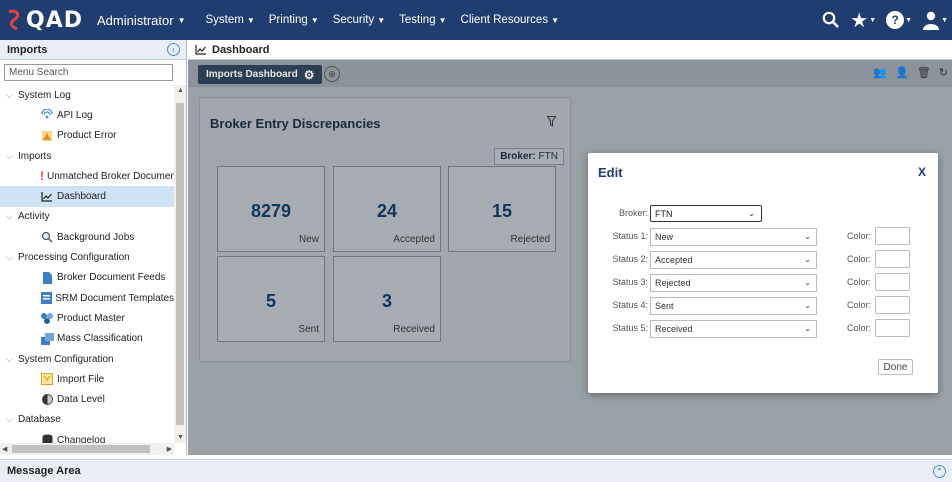 This screenshot has width=952, height=482. I want to click on tile-rejected: 15 Rejected, so click(502, 209).